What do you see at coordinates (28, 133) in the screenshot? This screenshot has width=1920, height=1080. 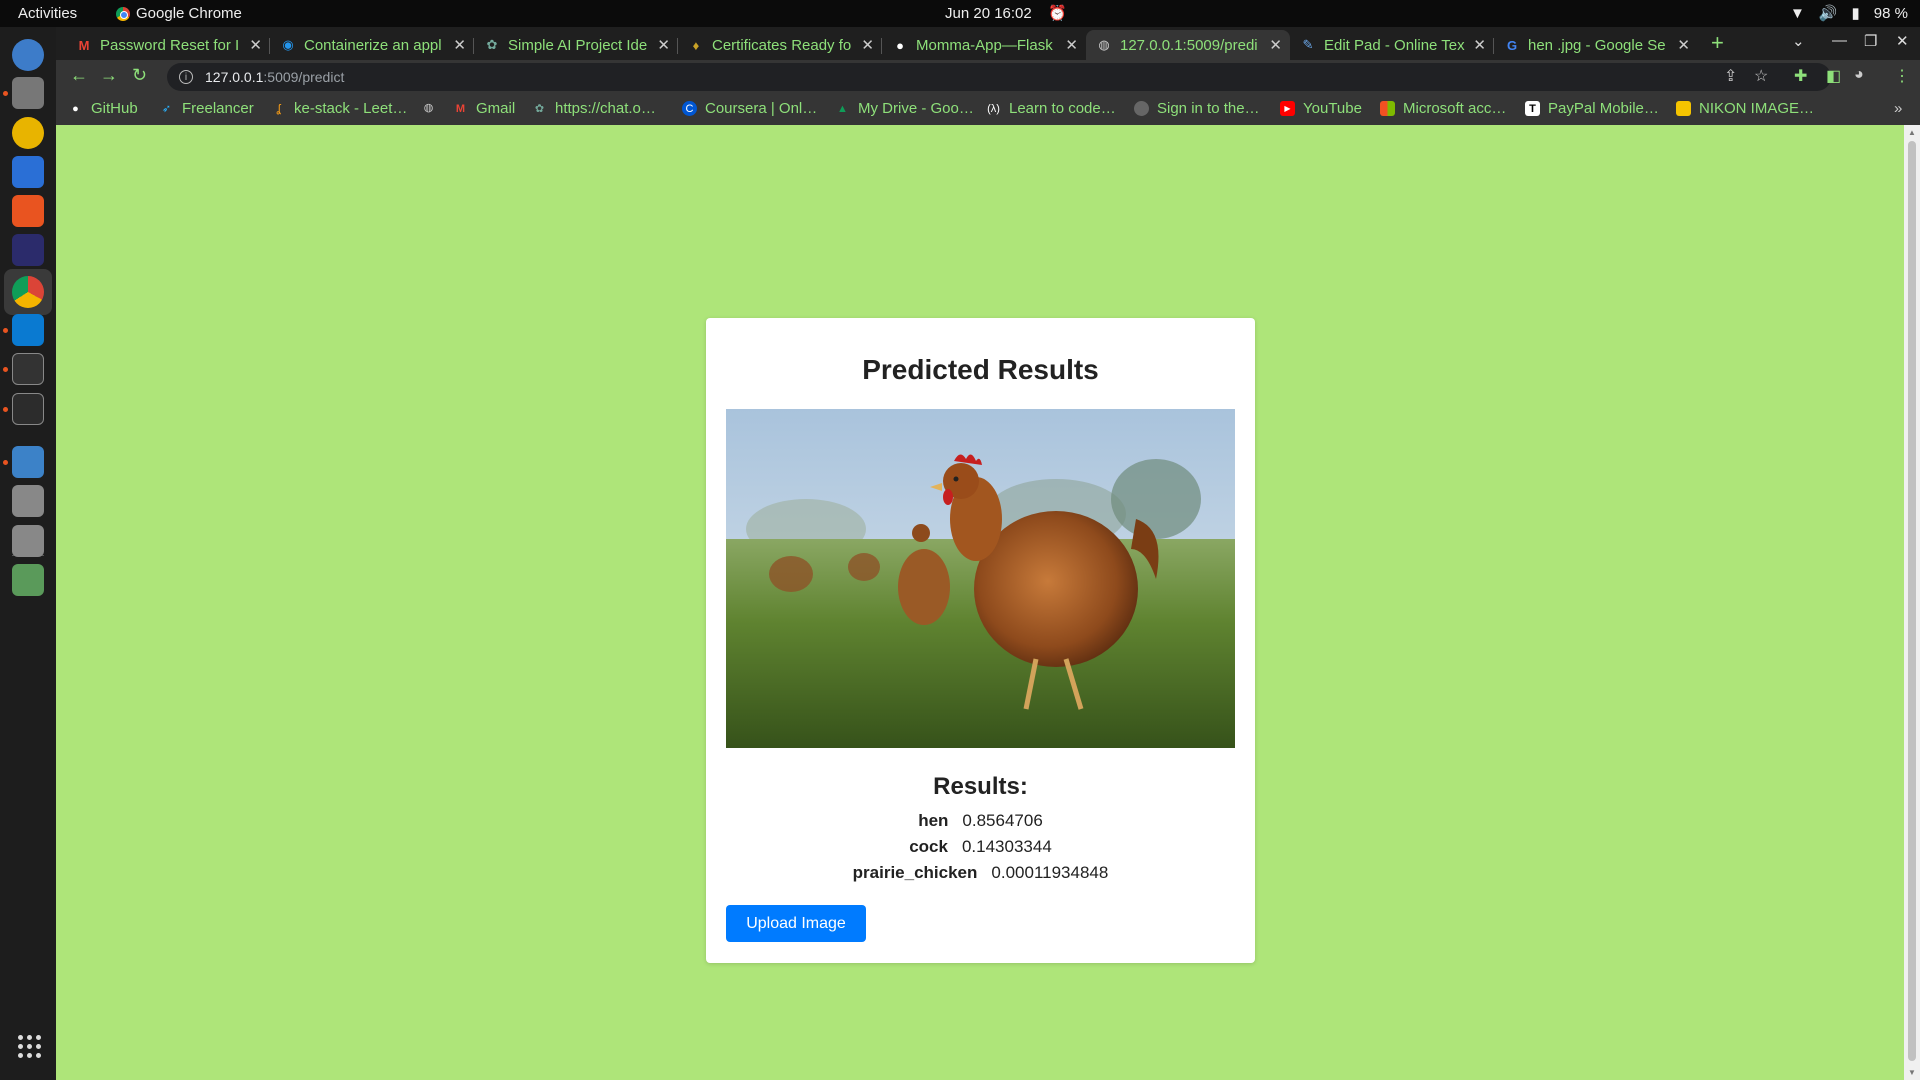 I see `rhythmbox-icon` at bounding box center [28, 133].